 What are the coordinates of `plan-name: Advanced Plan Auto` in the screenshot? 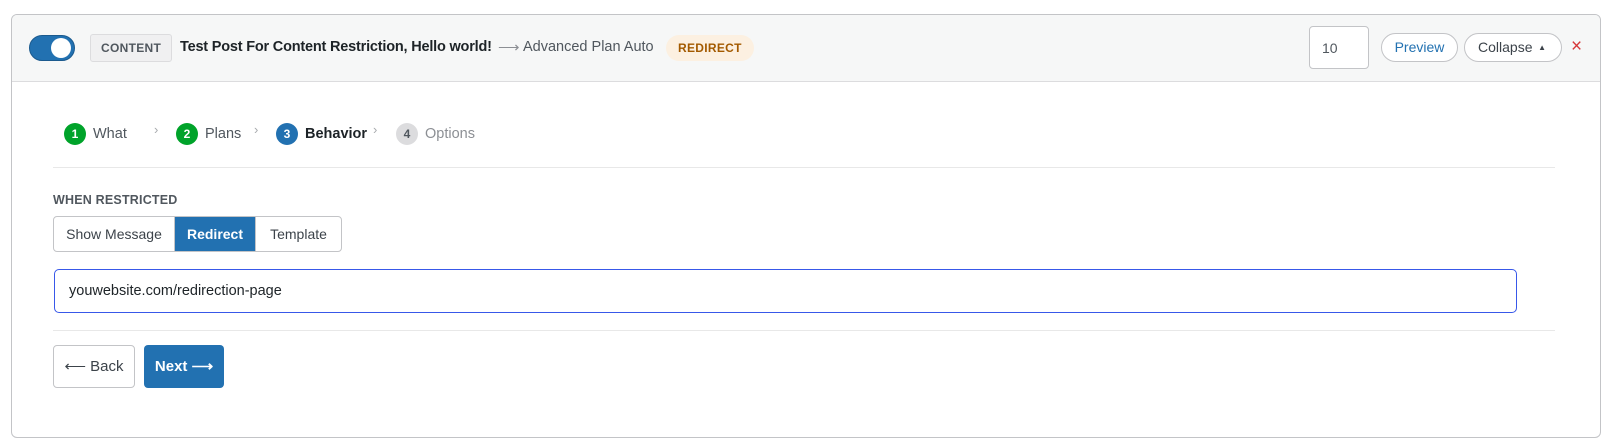 It's located at (588, 47).